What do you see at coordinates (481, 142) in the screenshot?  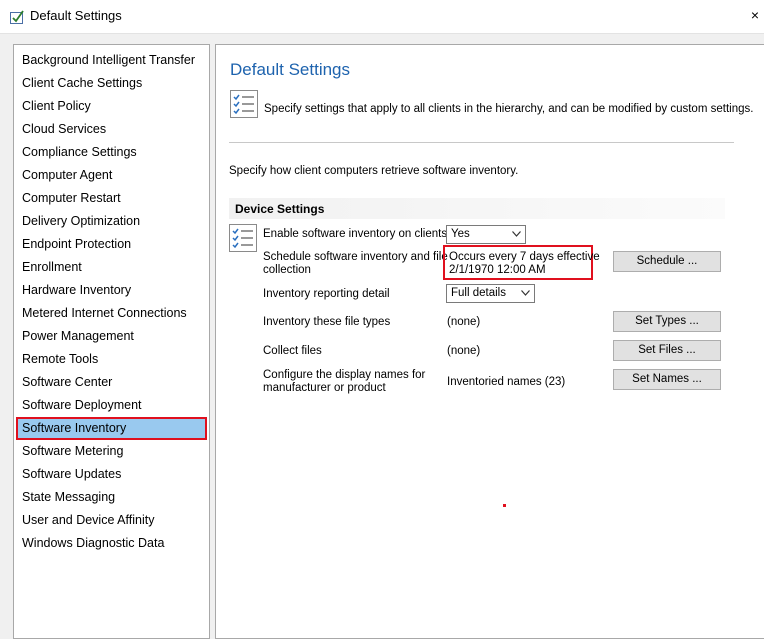 I see `divider` at bounding box center [481, 142].